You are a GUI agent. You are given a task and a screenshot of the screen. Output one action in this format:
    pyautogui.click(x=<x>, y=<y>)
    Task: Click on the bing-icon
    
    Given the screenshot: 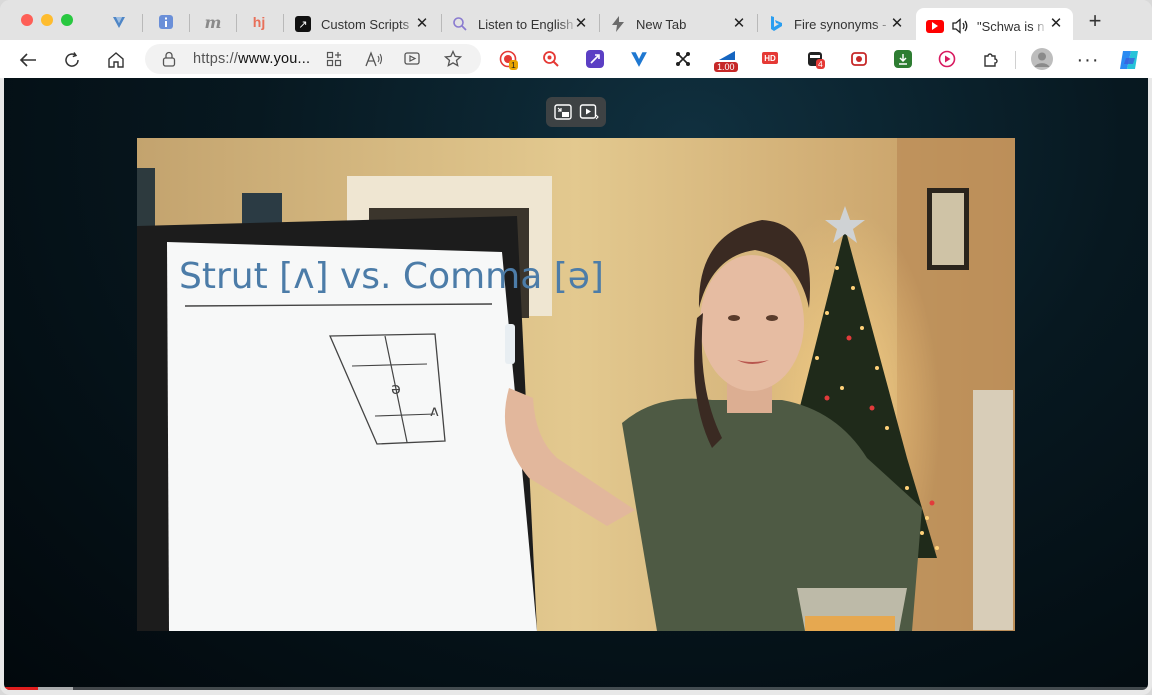 What is the action you would take?
    pyautogui.click(x=776, y=24)
    